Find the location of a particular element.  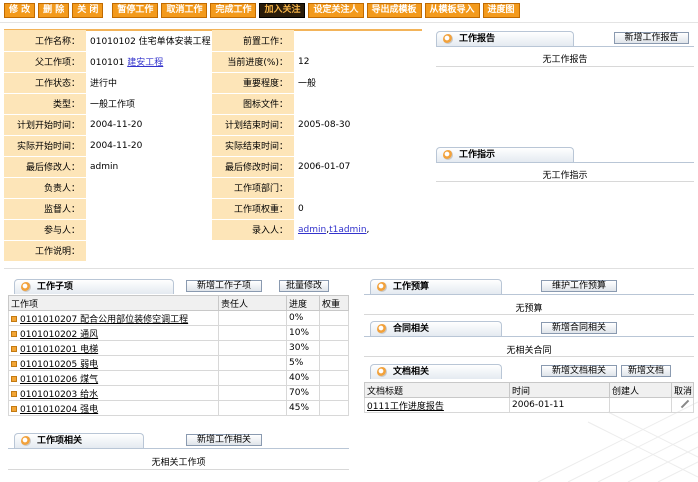

info-label: 实际结束时间： is located at coordinates (253, 146).